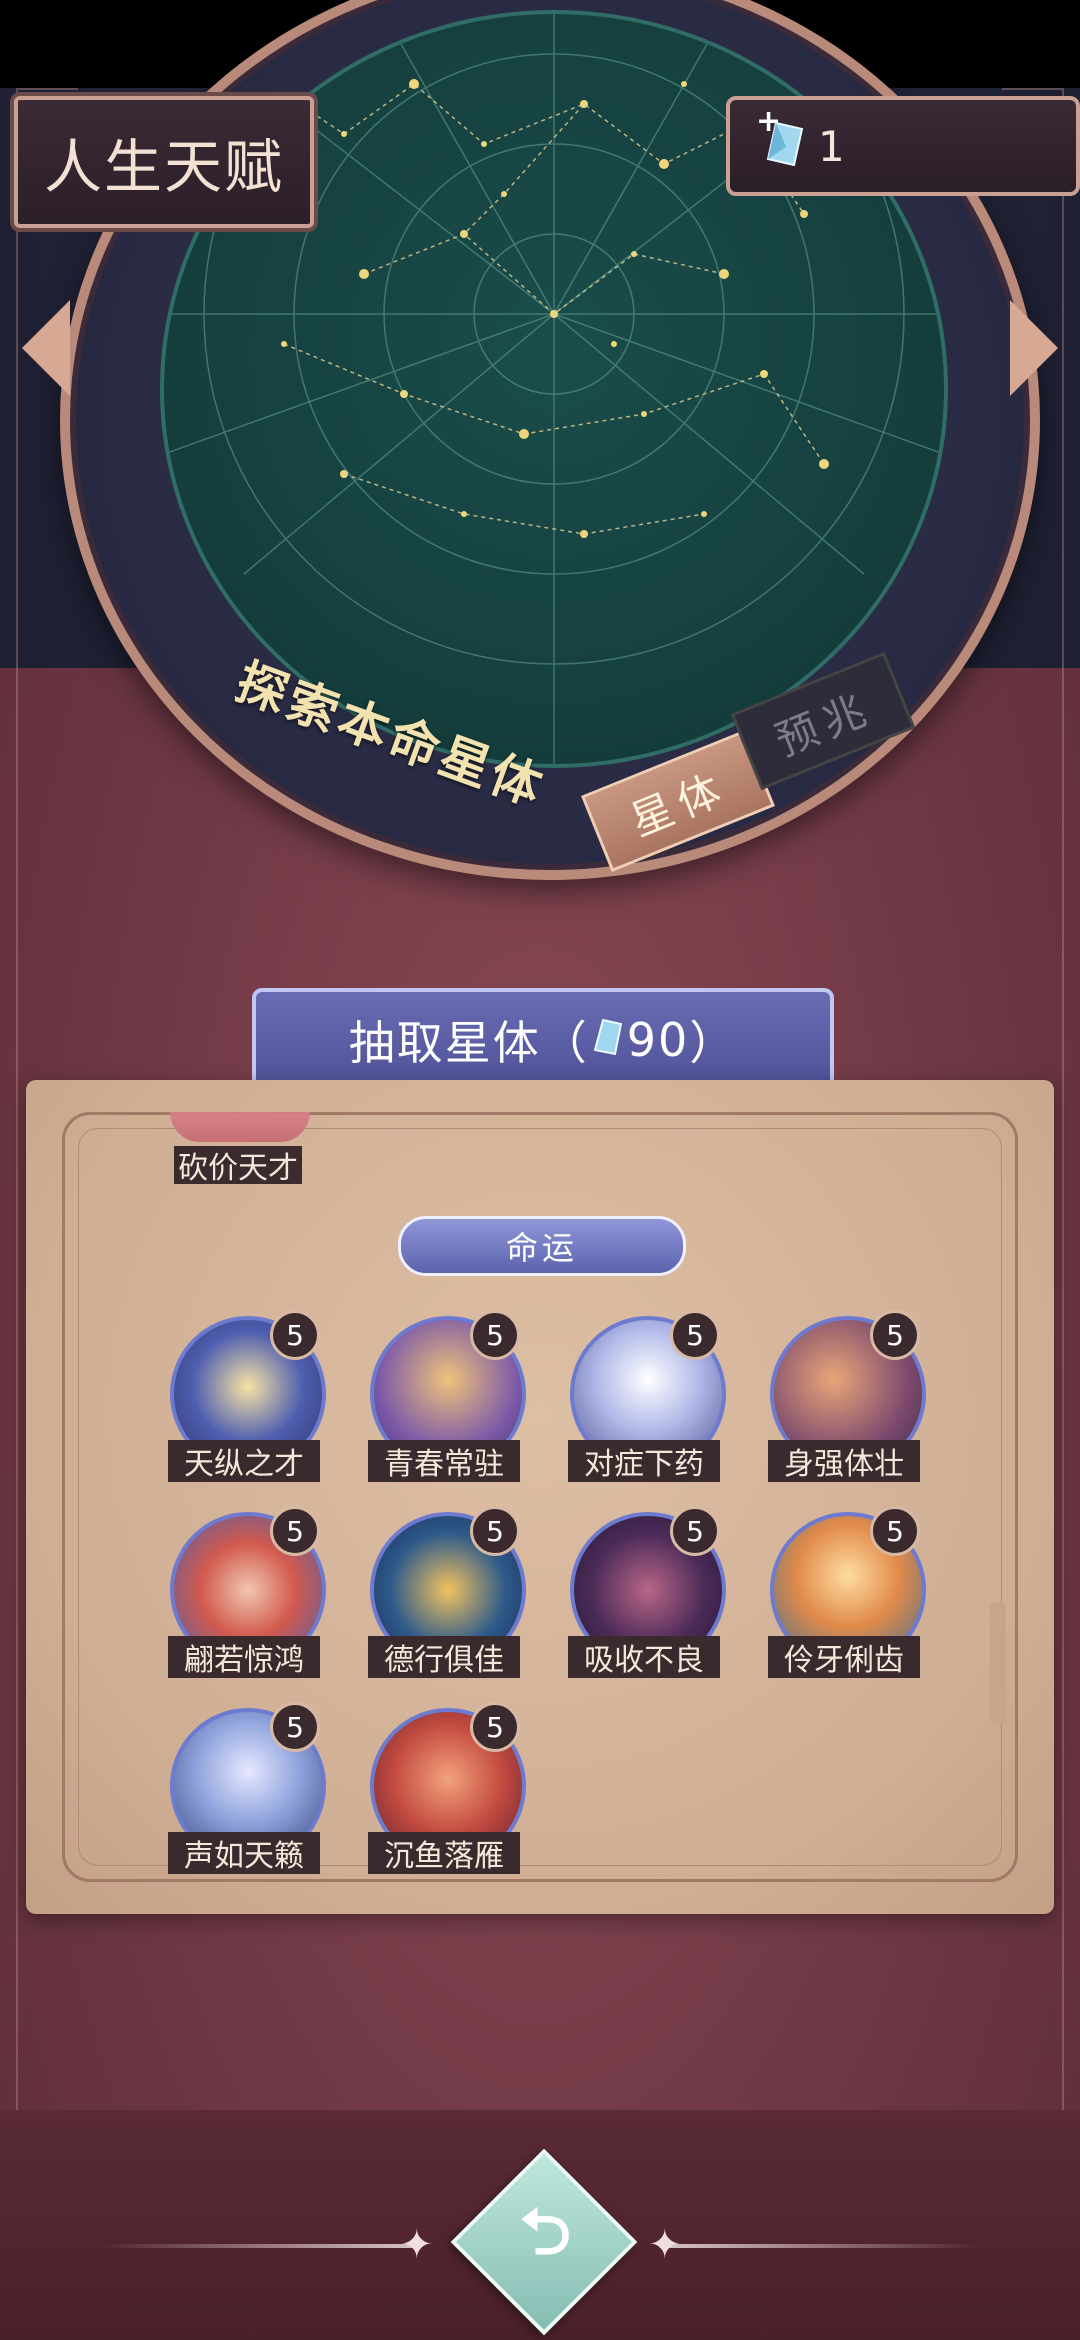 The height and width of the screenshot is (2340, 1080). What do you see at coordinates (1034, 348) in the screenshot?
I see `next-arrow-icon` at bounding box center [1034, 348].